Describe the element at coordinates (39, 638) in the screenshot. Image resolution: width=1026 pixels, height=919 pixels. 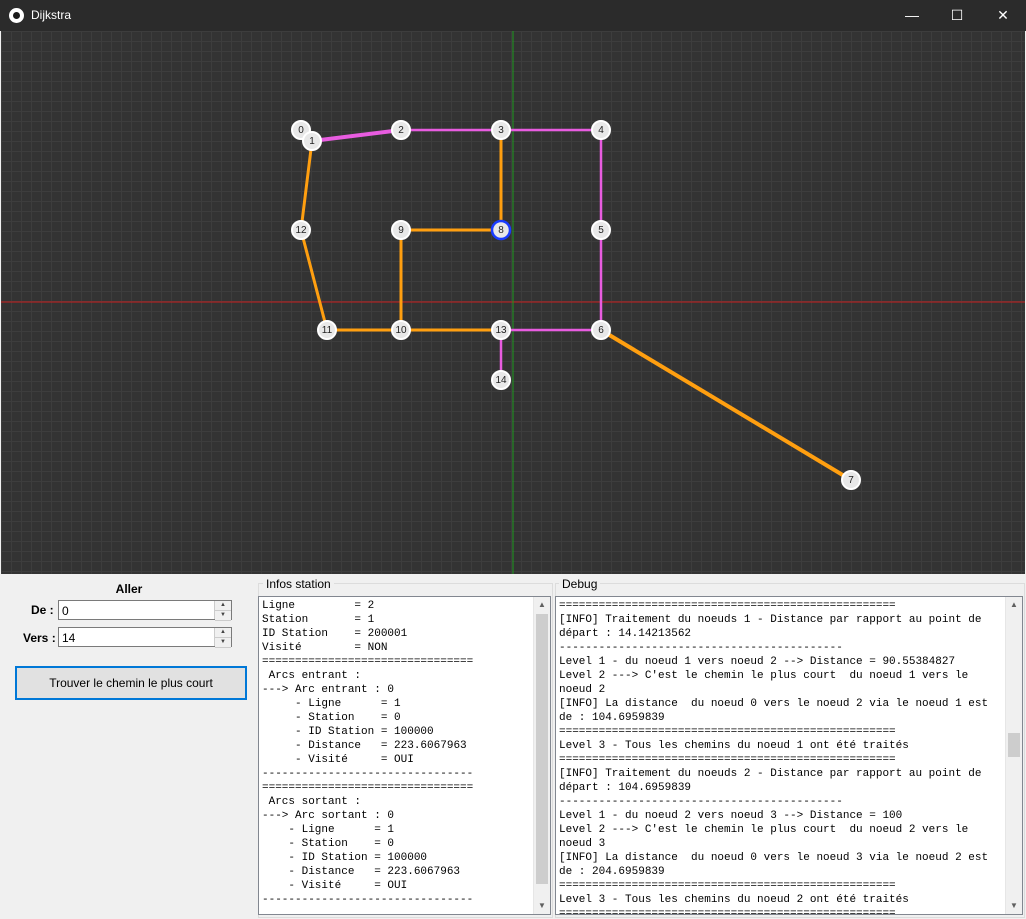
I see `vers-label: Vers :` at that location.